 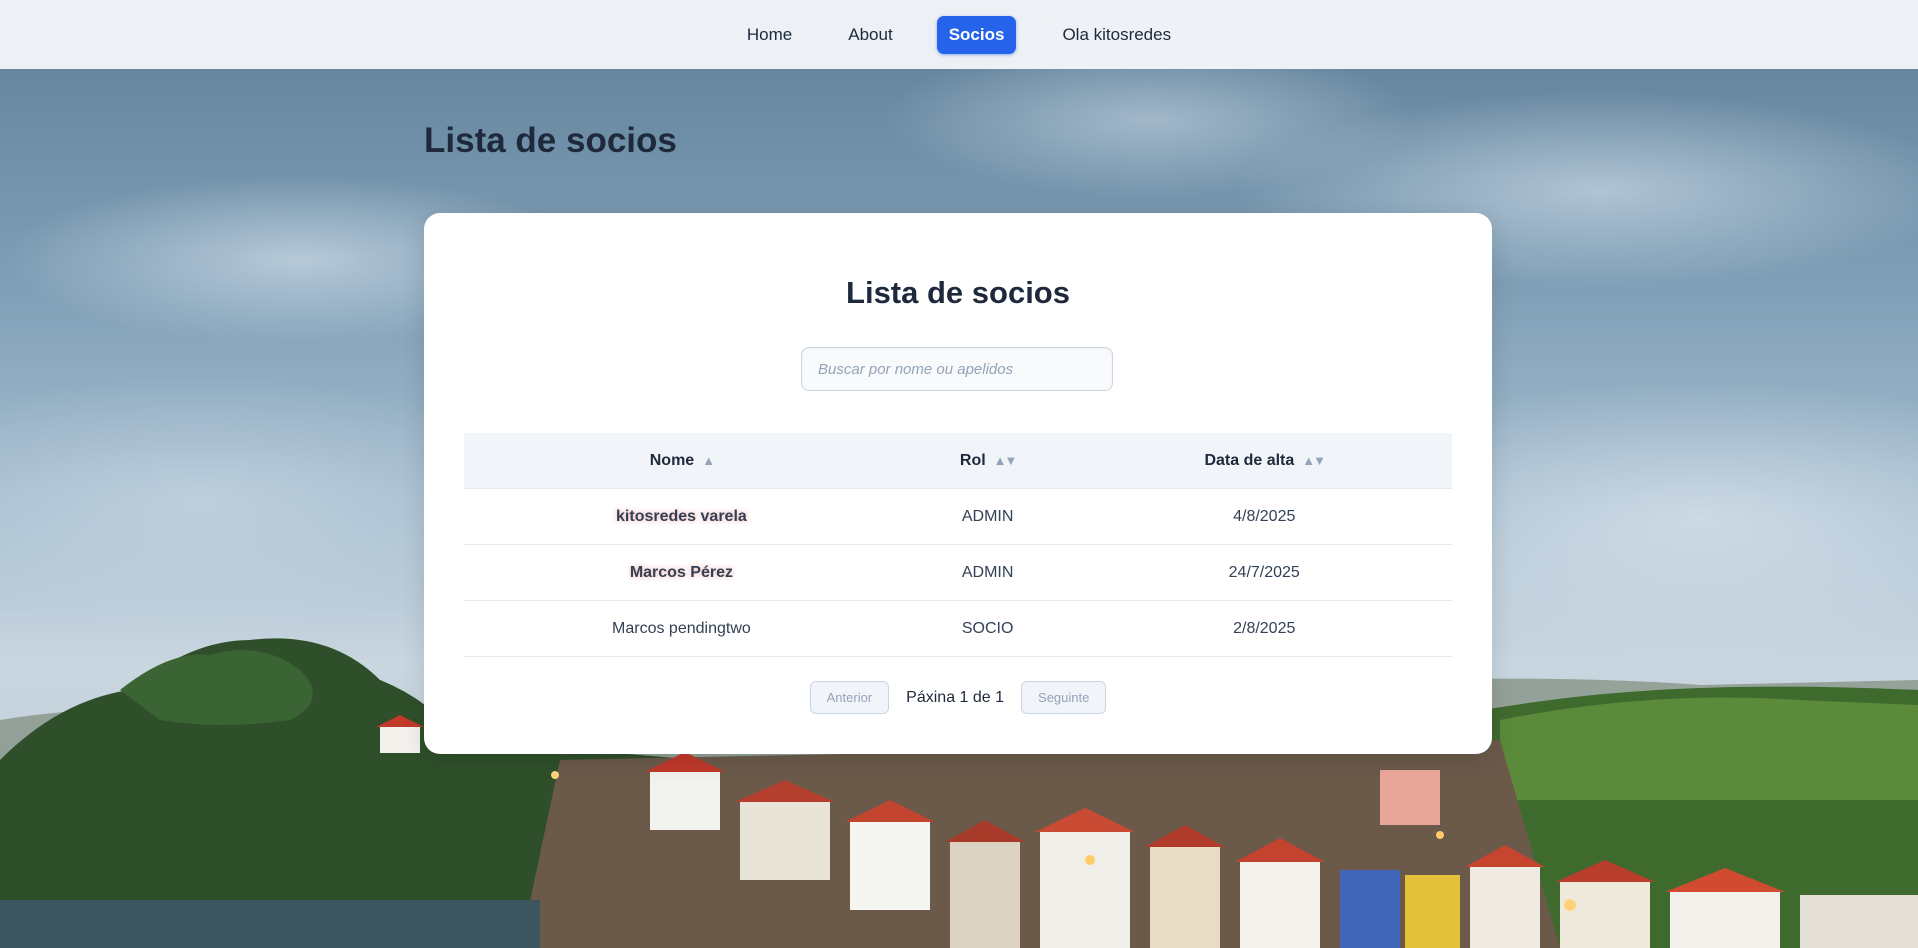 I want to click on top-nav: Home About Socios Ola kitosredes, so click(x=959, y=34).